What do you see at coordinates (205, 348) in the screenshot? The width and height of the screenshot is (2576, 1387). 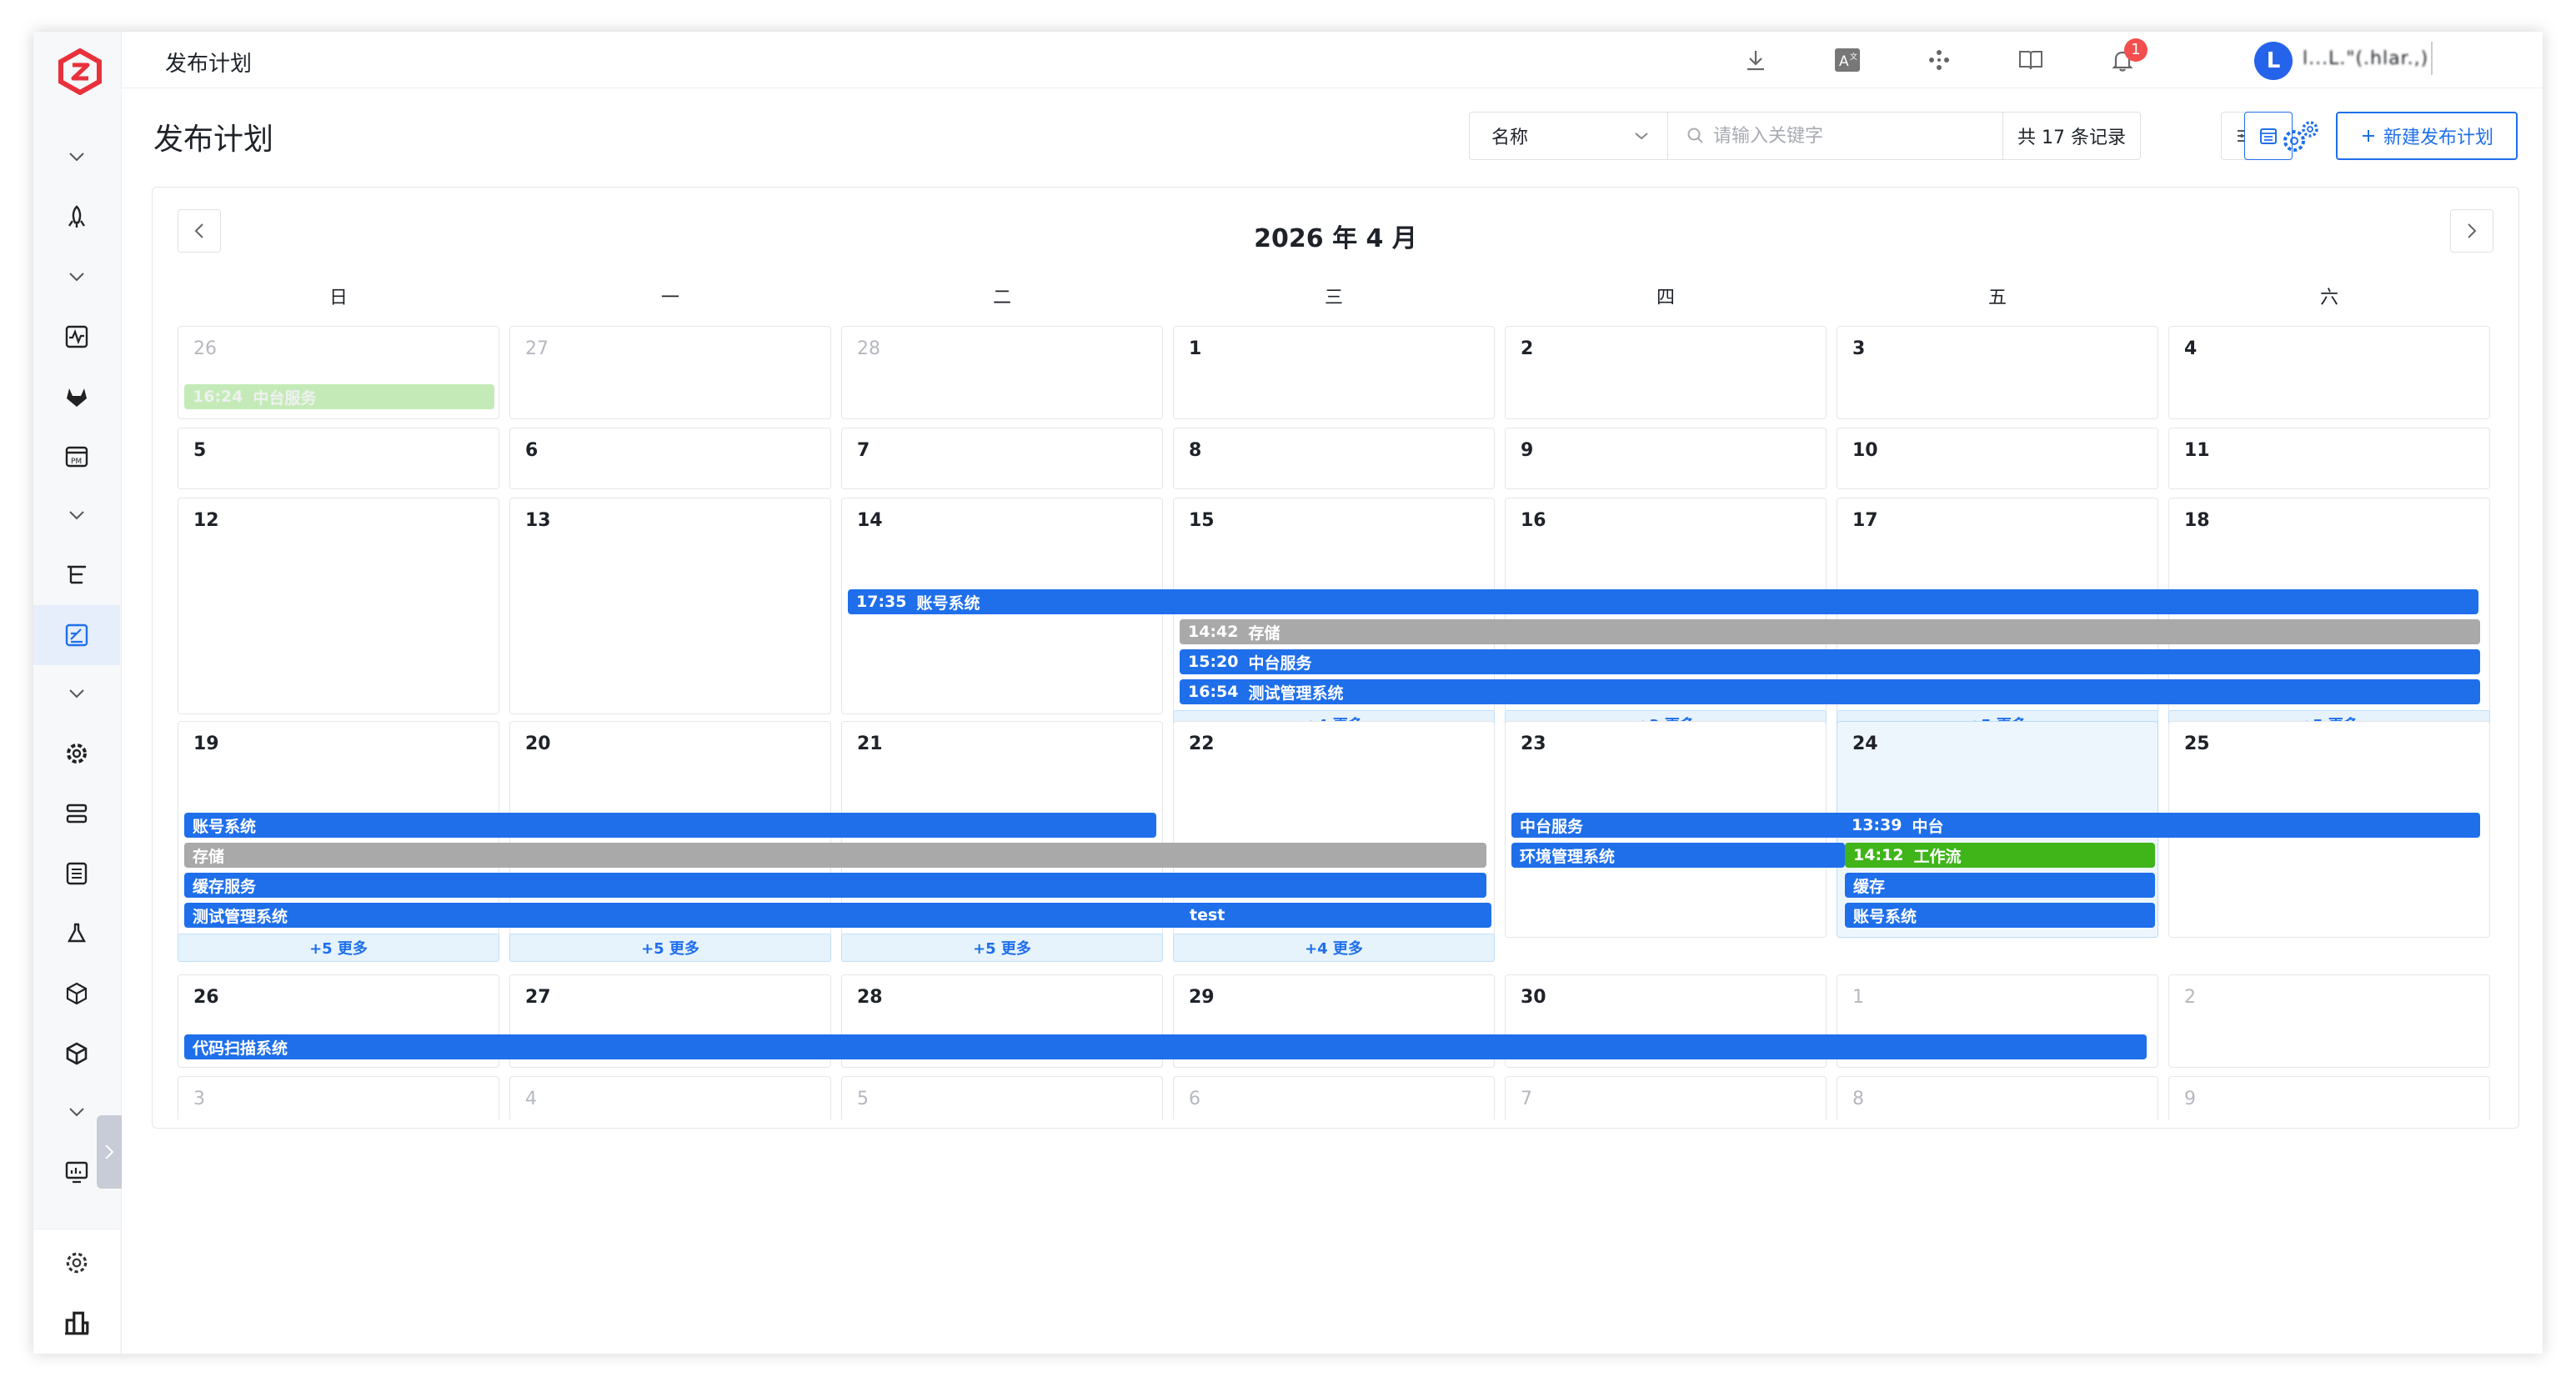 I see `day-number: 26` at bounding box center [205, 348].